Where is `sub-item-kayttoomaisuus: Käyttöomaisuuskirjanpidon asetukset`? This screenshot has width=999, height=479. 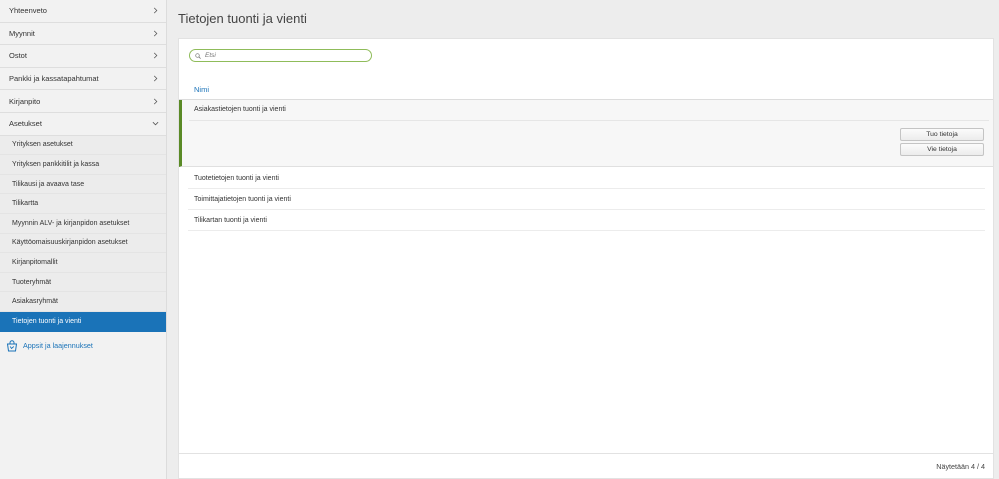 sub-item-kayttoomaisuus: Käyttöomaisuuskirjanpidon asetukset is located at coordinates (83, 244).